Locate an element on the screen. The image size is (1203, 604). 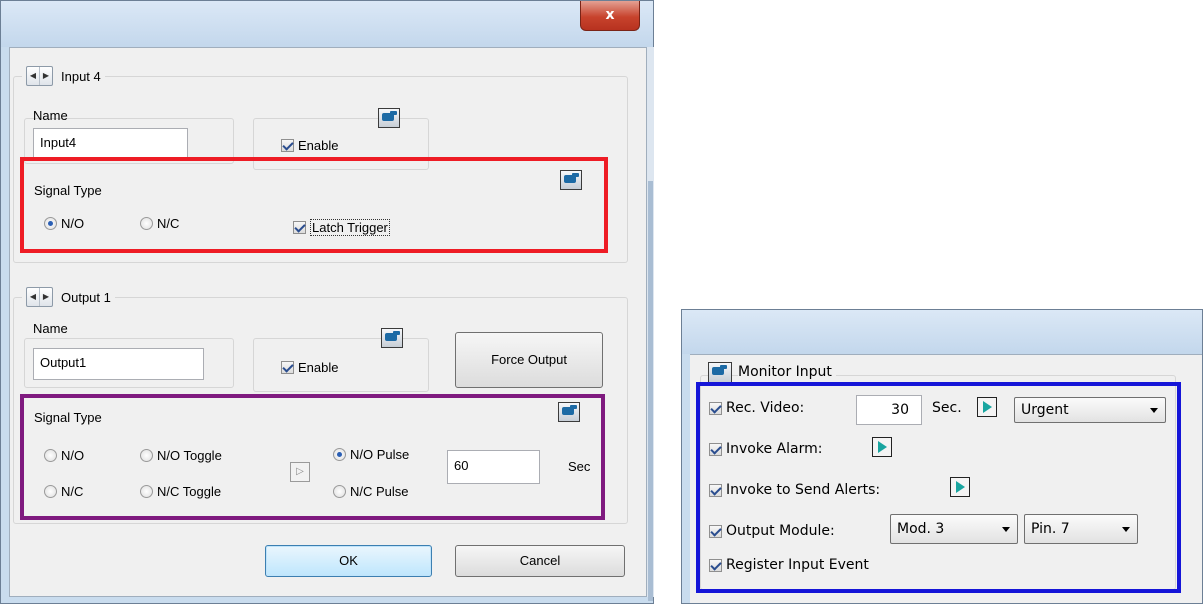
output-module-checkbox: Output Module: is located at coordinates (772, 531).